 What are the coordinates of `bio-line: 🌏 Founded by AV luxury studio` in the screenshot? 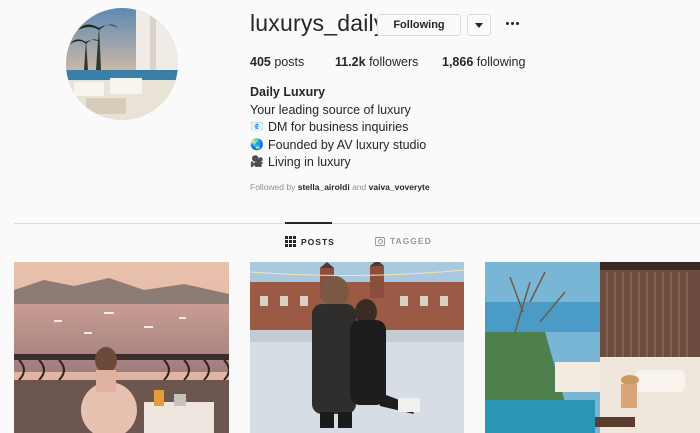 It's located at (340, 146).